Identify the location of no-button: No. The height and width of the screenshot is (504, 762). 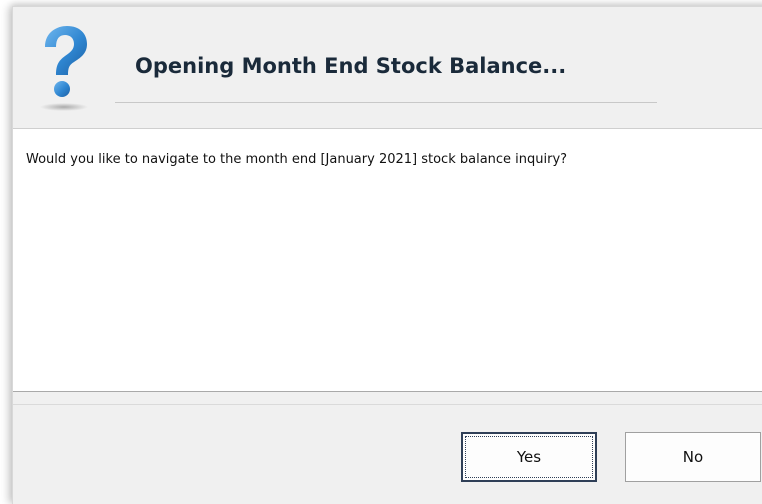
(693, 457).